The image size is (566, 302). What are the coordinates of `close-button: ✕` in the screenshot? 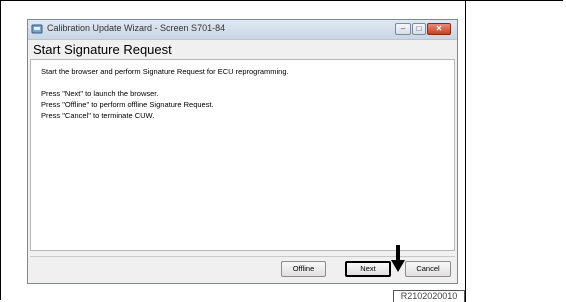 It's located at (439, 29).